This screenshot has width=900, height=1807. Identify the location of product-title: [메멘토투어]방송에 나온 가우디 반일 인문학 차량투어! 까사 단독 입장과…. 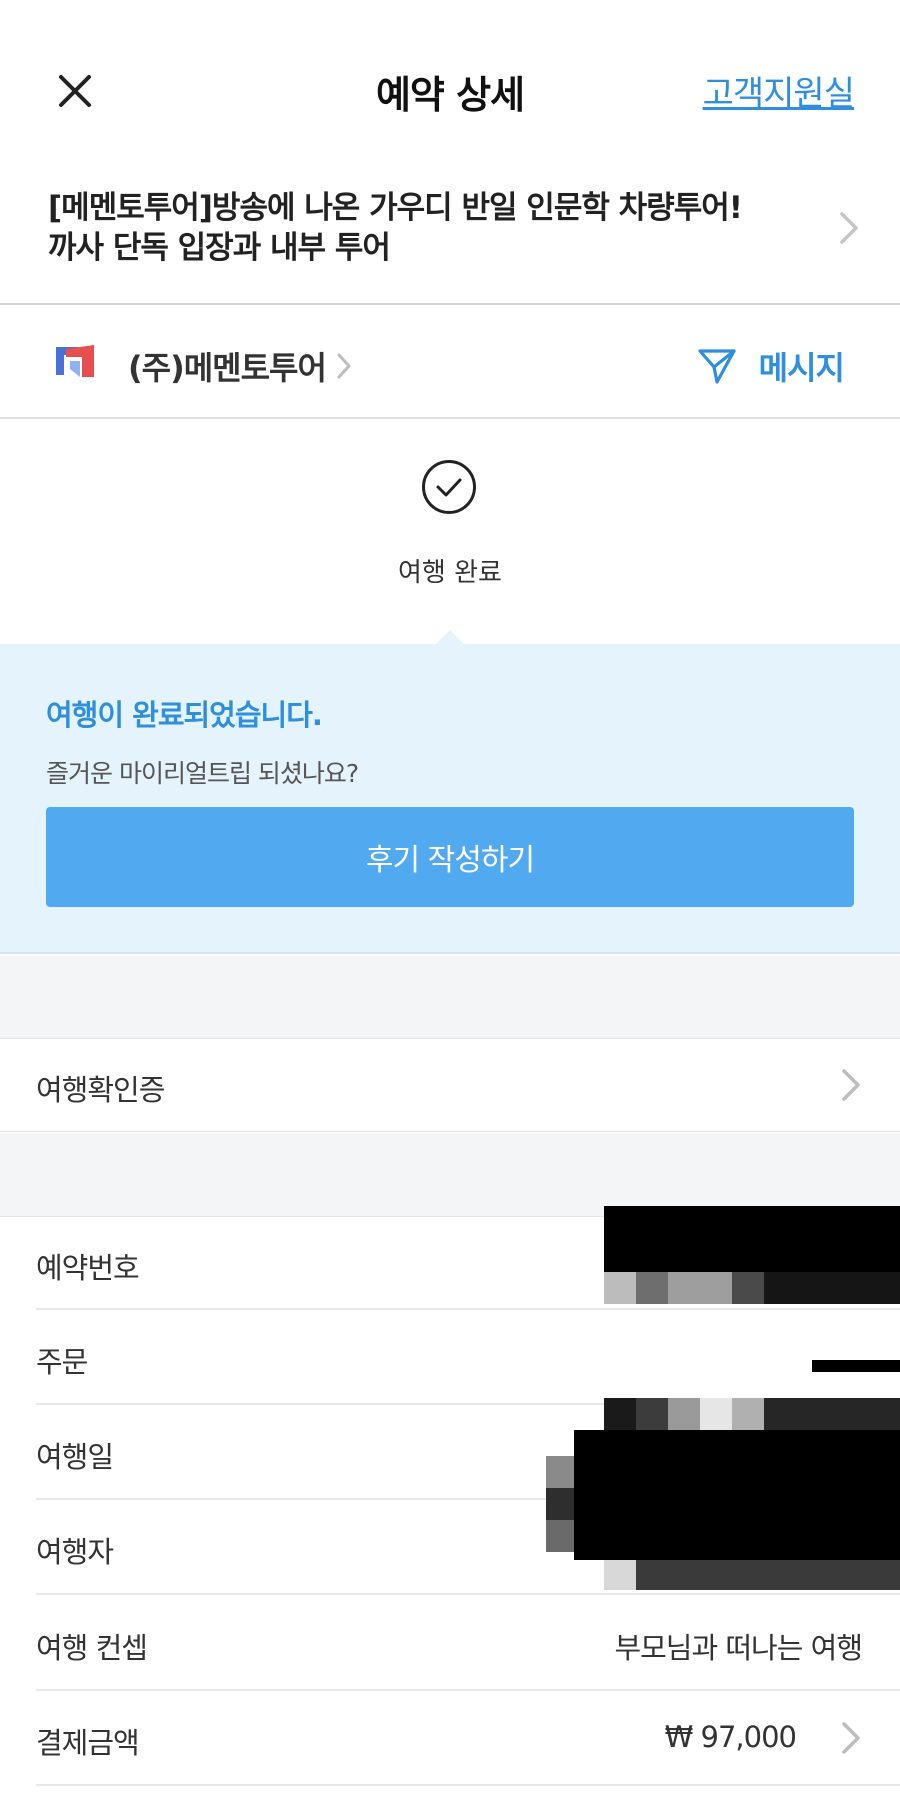
(428, 228).